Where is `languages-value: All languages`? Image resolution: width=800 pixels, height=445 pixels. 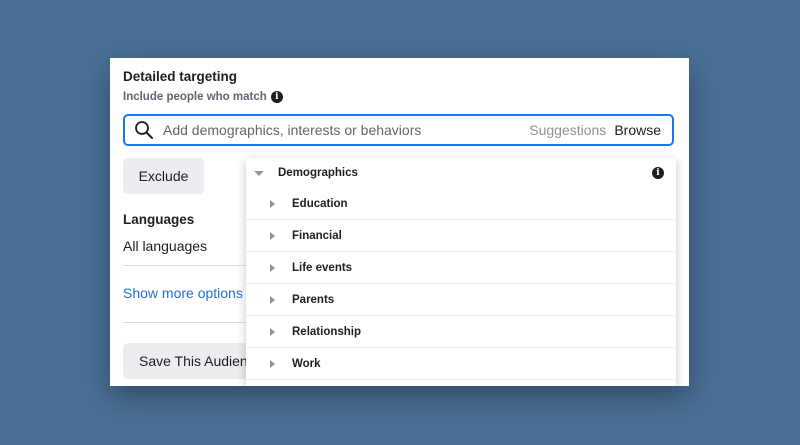
languages-value: All languages is located at coordinates (165, 246).